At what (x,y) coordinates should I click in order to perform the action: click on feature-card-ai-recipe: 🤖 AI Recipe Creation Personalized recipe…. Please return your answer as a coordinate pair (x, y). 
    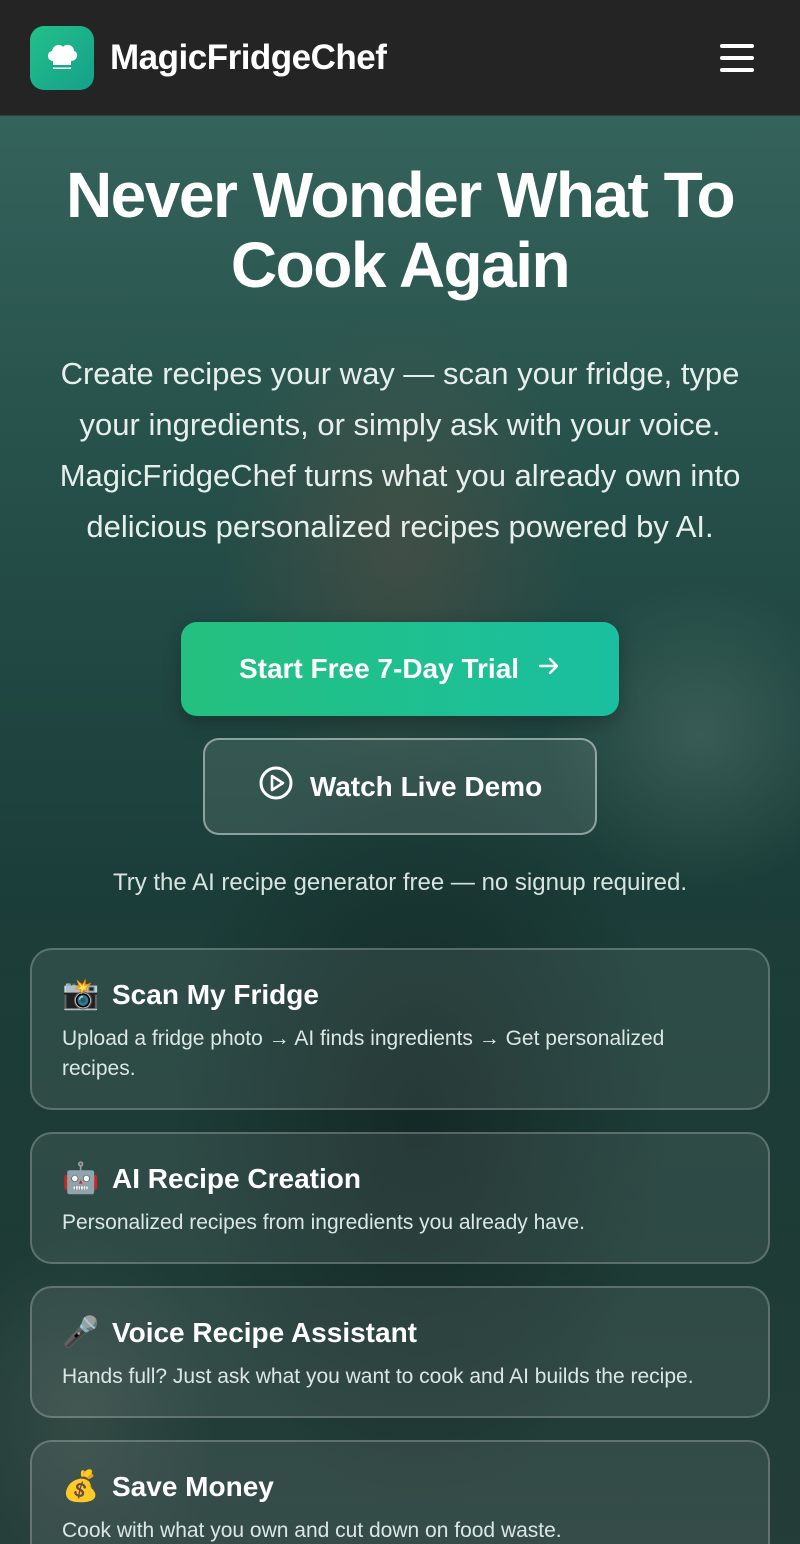
    Looking at the image, I should click on (400, 1198).